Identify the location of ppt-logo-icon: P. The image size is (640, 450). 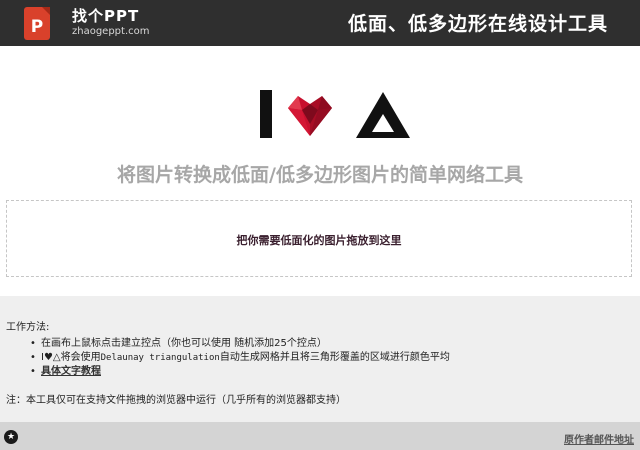
(37, 23).